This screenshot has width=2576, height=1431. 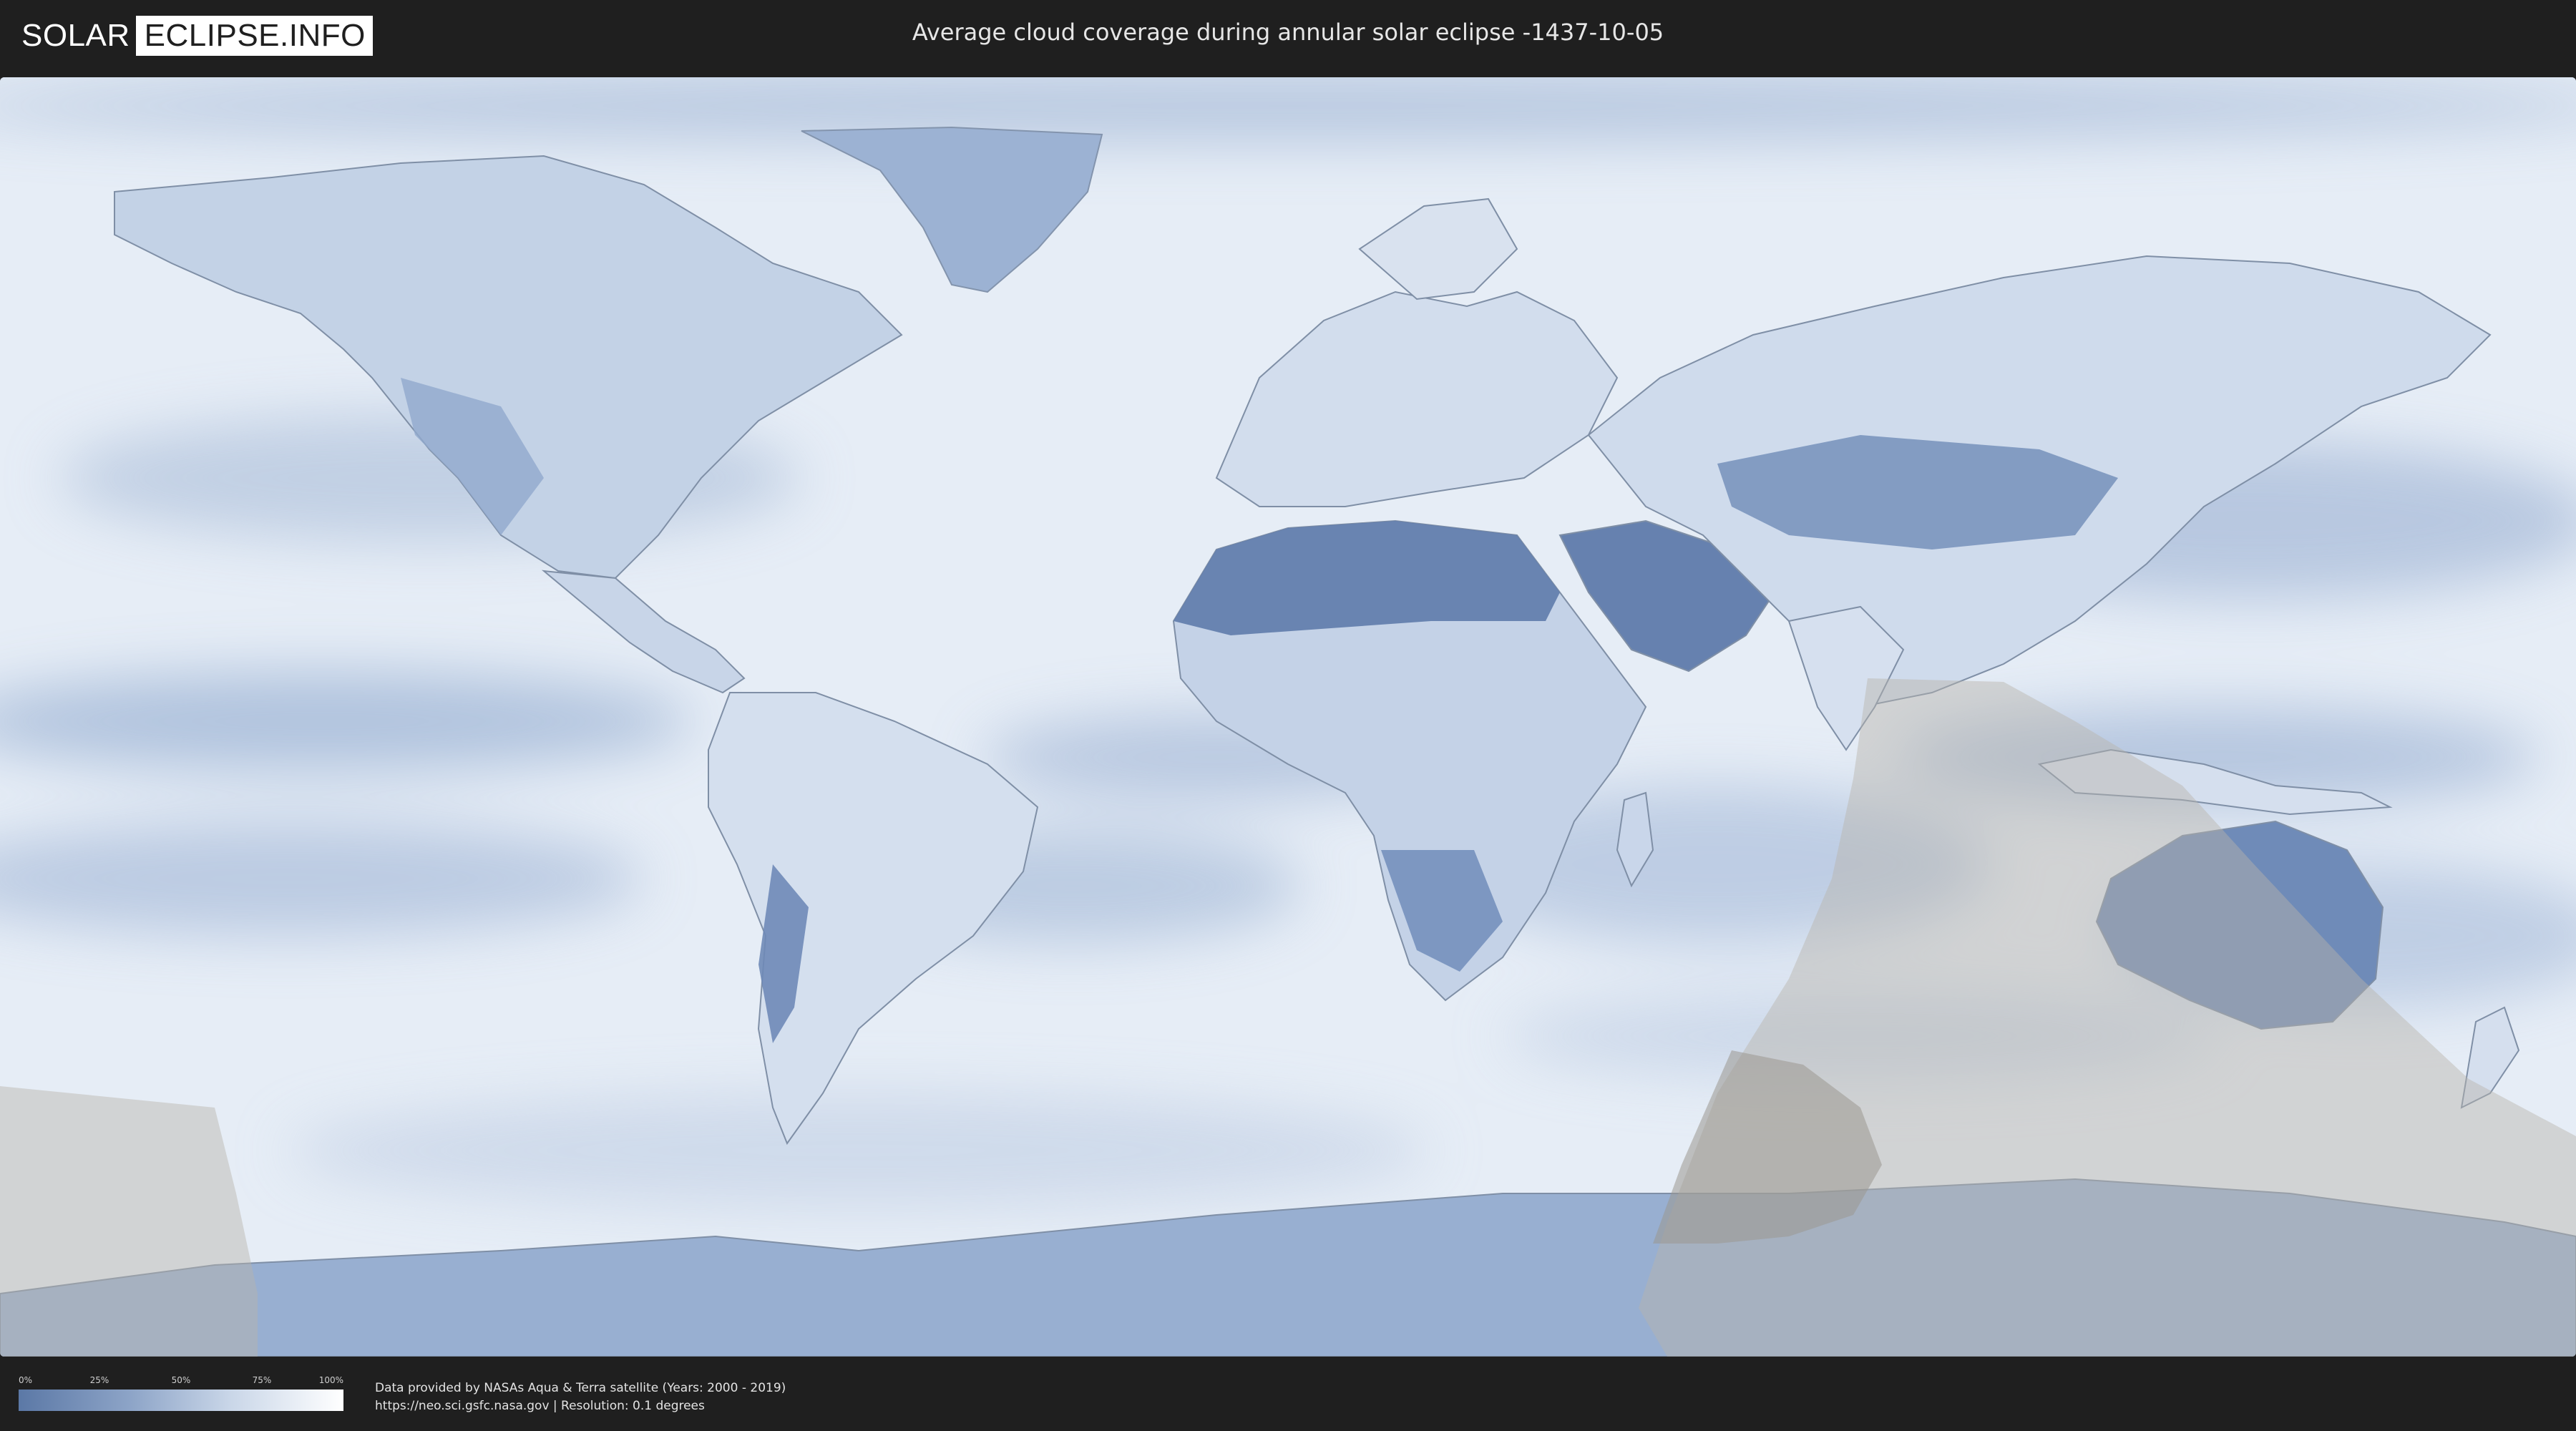 What do you see at coordinates (262, 1380) in the screenshot?
I see `legend-tick-75: 75%` at bounding box center [262, 1380].